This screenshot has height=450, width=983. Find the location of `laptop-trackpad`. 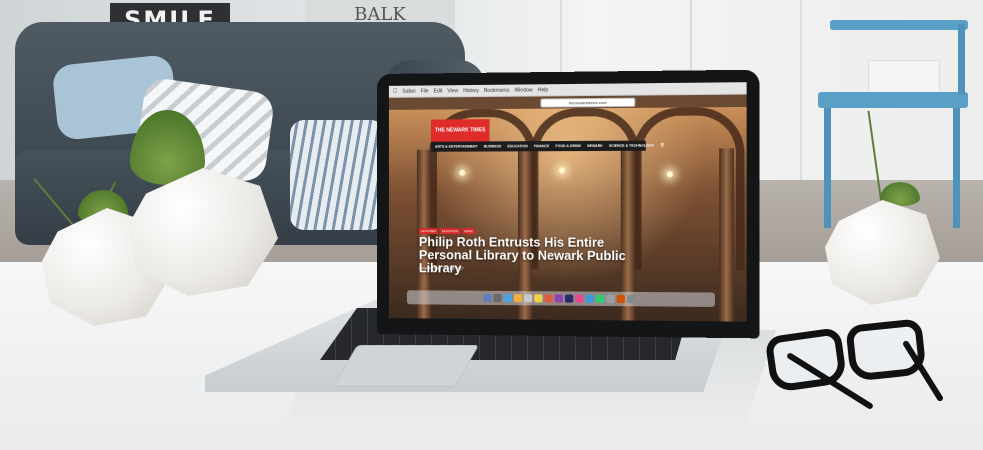

laptop-trackpad is located at coordinates (406, 366).